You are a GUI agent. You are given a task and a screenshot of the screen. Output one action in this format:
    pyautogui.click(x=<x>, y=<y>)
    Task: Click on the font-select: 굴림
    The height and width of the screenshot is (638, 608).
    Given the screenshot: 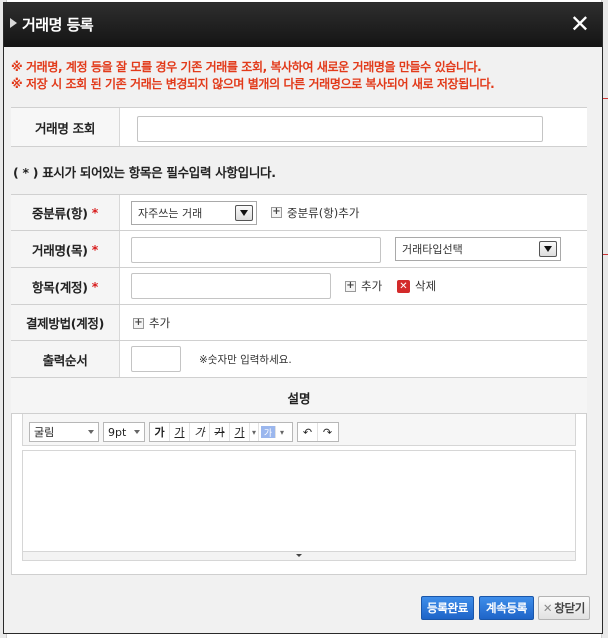 What is the action you would take?
    pyautogui.click(x=64, y=432)
    